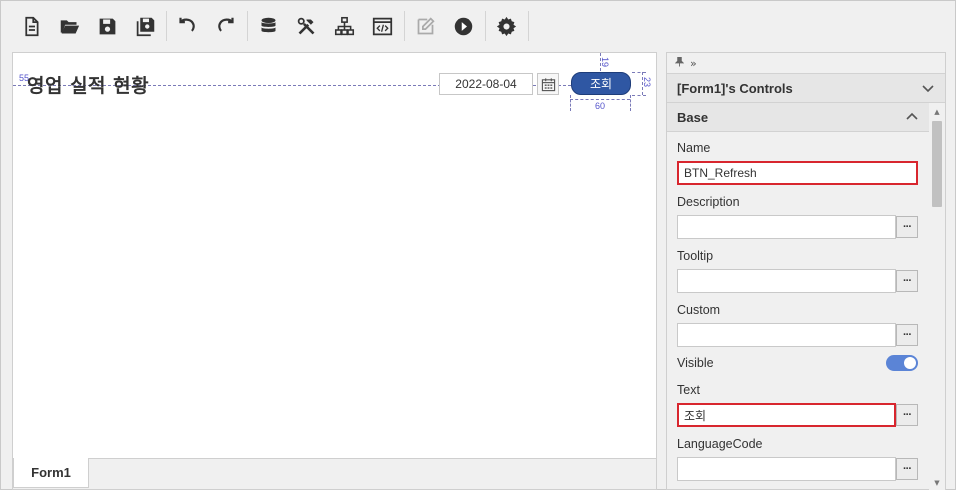 The width and height of the screenshot is (956, 490). What do you see at coordinates (693, 117) in the screenshot?
I see `section-title: Base` at bounding box center [693, 117].